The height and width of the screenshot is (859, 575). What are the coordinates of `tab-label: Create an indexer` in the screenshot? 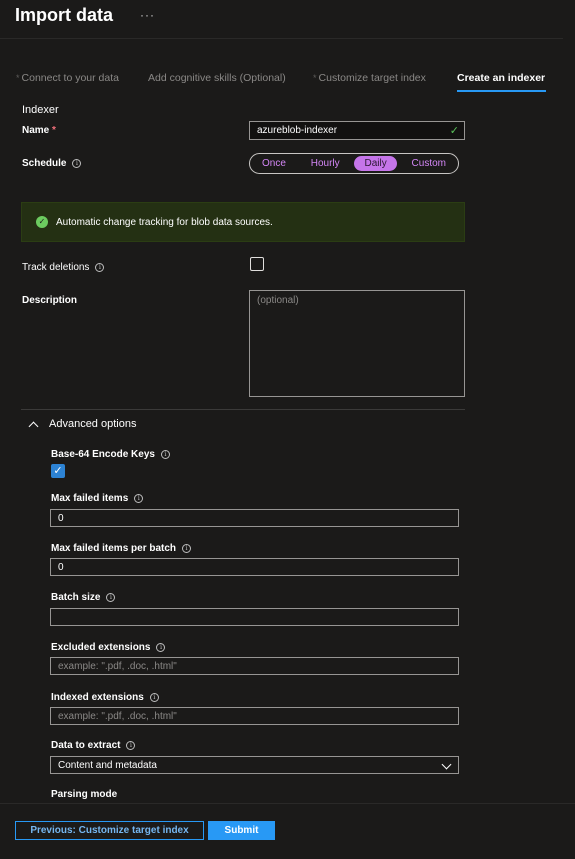 It's located at (501, 78).